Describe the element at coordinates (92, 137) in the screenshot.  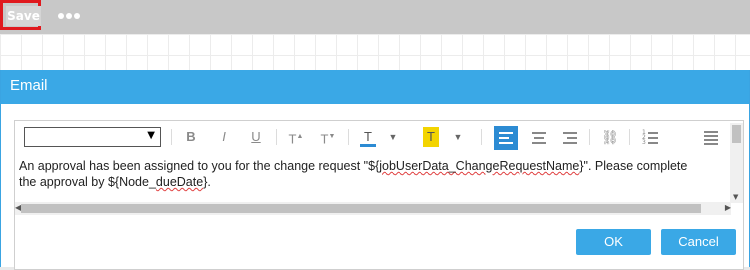
I see `font-select: ▼` at that location.